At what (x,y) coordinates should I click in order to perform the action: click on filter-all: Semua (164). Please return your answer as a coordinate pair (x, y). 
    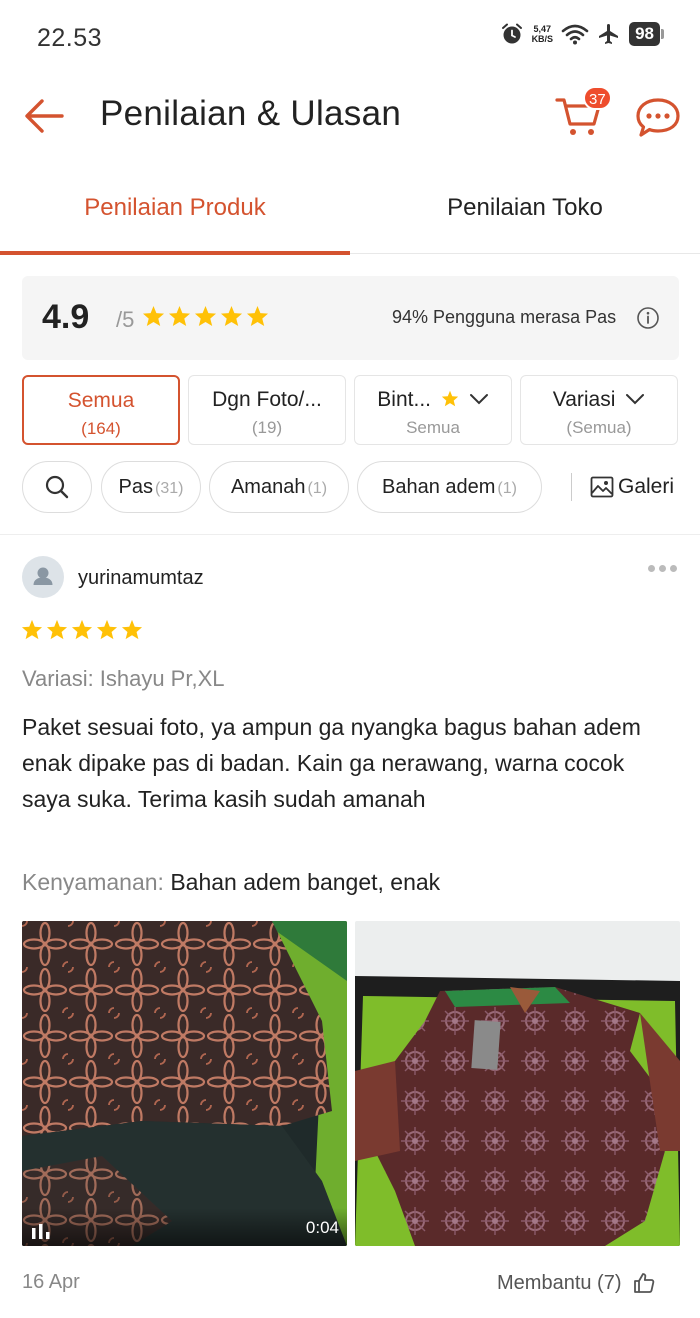
    Looking at the image, I should click on (101, 410).